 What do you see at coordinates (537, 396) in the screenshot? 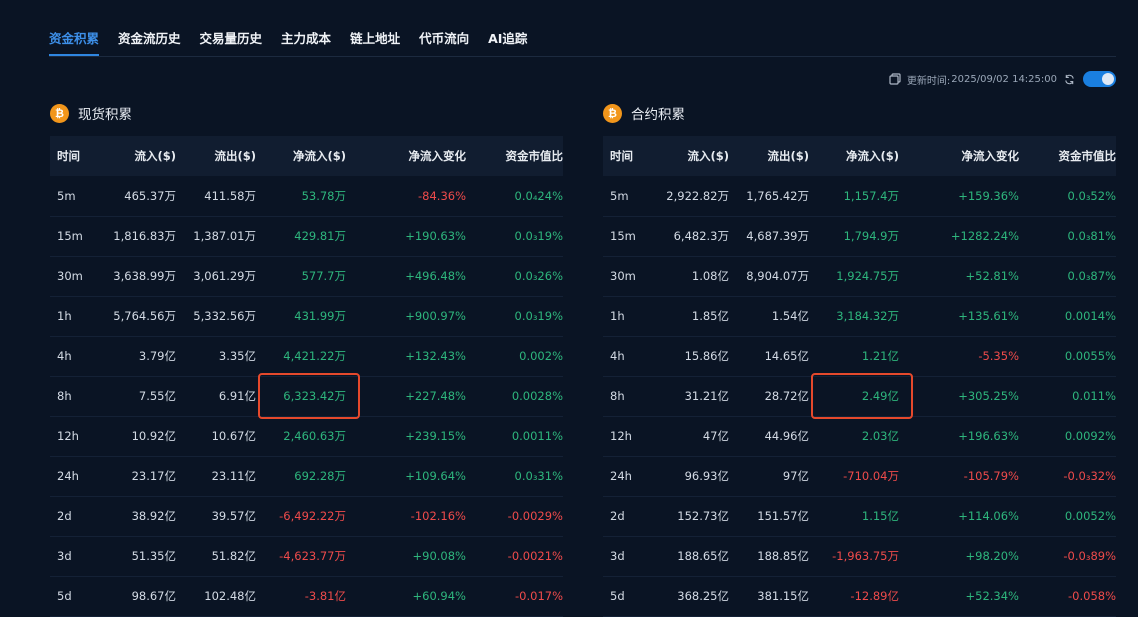
I see `cell-cap-ratio: 0.0028%` at bounding box center [537, 396].